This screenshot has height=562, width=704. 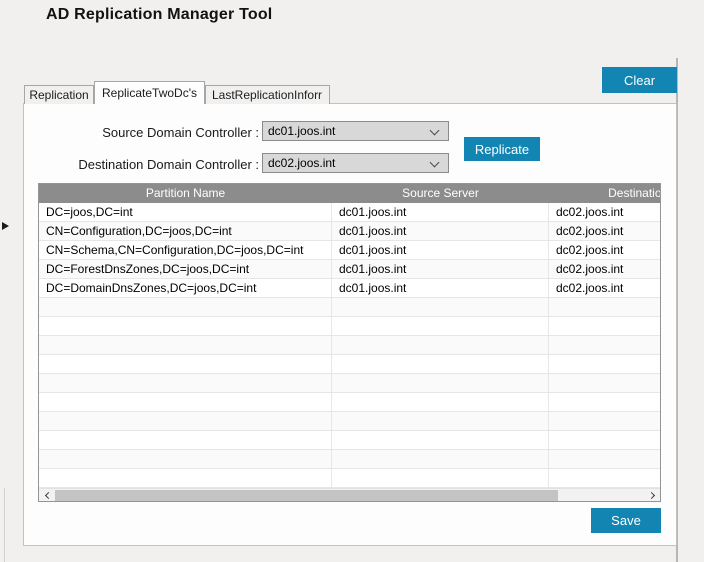 I want to click on tab-replicate-two-dcs: ReplicateTwoDc's, so click(x=149, y=92).